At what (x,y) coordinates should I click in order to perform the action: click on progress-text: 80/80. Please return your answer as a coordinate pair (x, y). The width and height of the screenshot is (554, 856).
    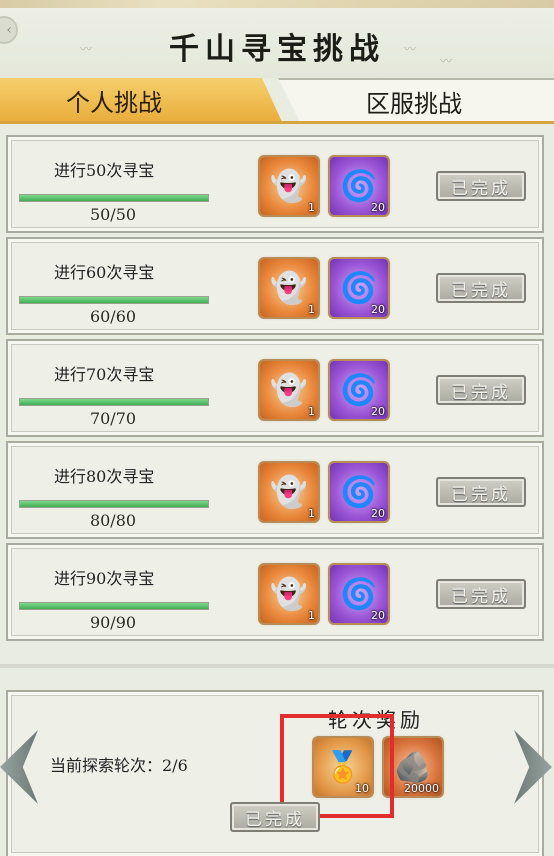
    Looking at the image, I should click on (113, 520).